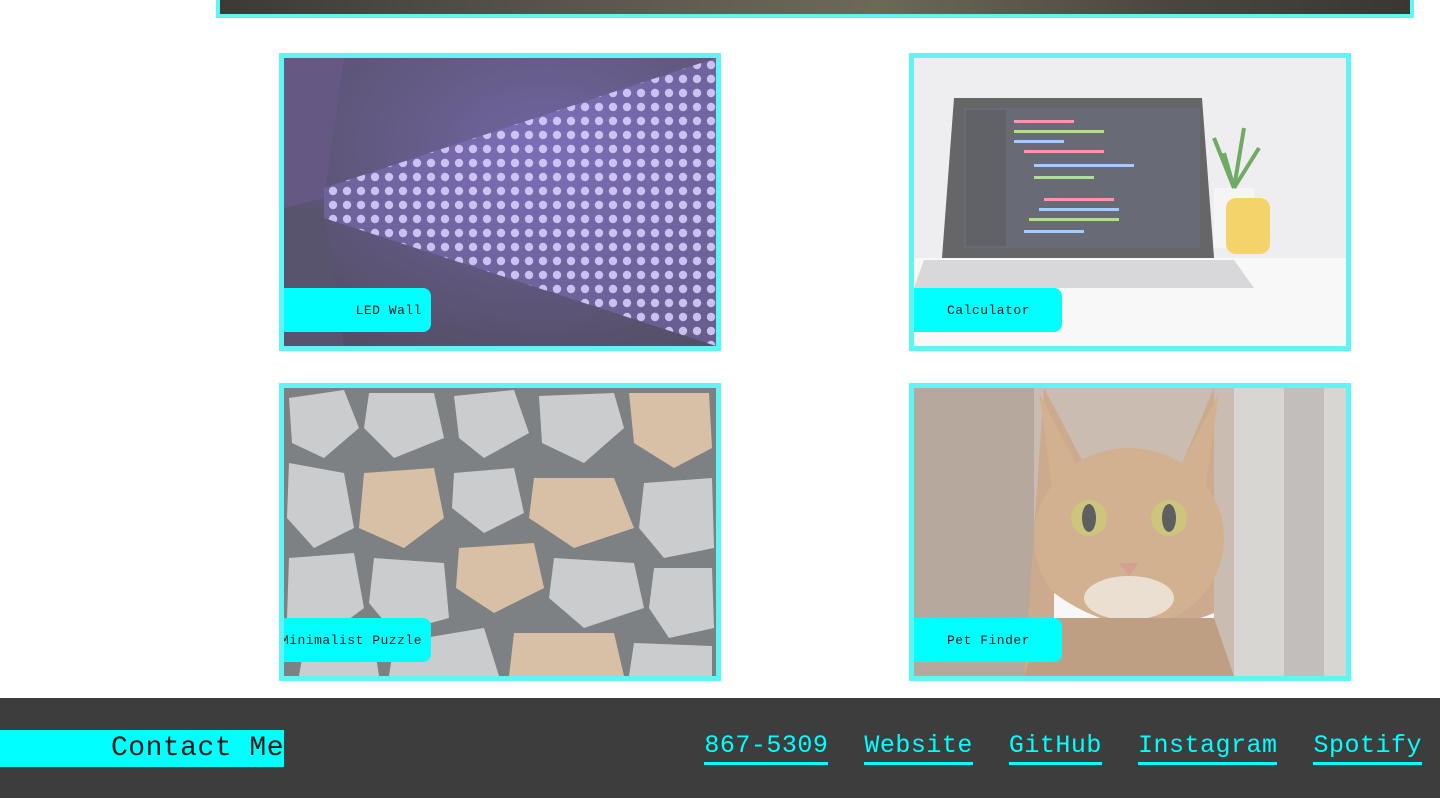 This screenshot has height=798, width=1440. Describe the element at coordinates (1207, 747) in the screenshot. I see `instagram-link: Instagram` at that location.